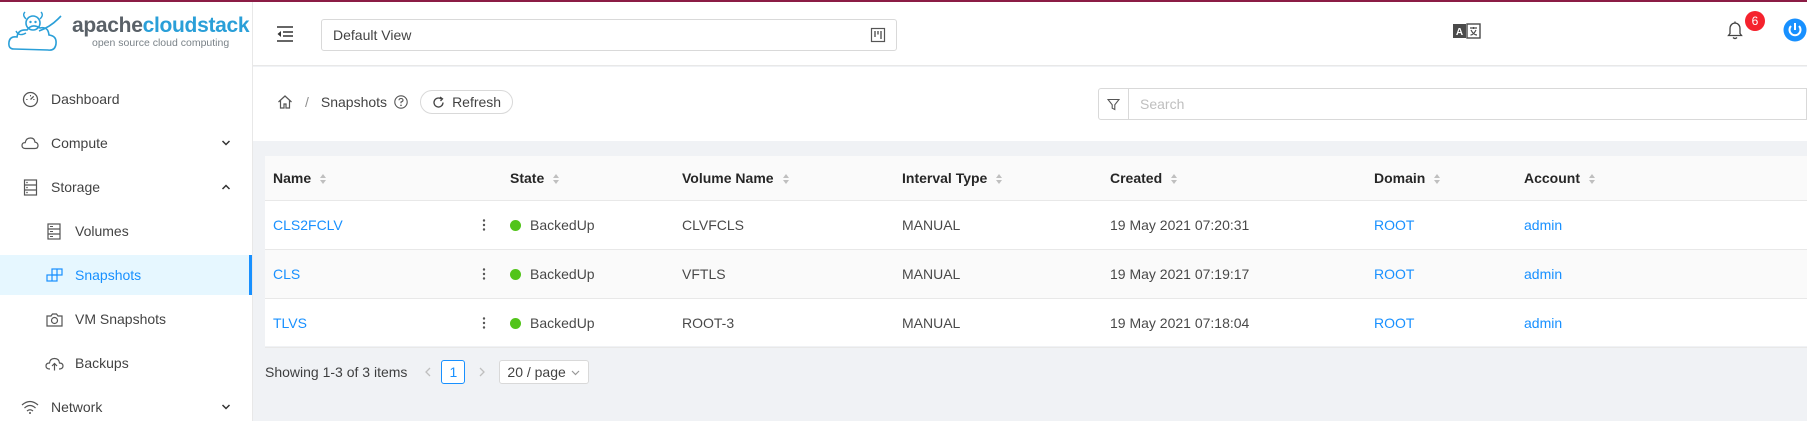 This screenshot has width=1807, height=421. Describe the element at coordinates (784, 323) in the screenshot. I see `volume-cell: ROOT-3` at that location.